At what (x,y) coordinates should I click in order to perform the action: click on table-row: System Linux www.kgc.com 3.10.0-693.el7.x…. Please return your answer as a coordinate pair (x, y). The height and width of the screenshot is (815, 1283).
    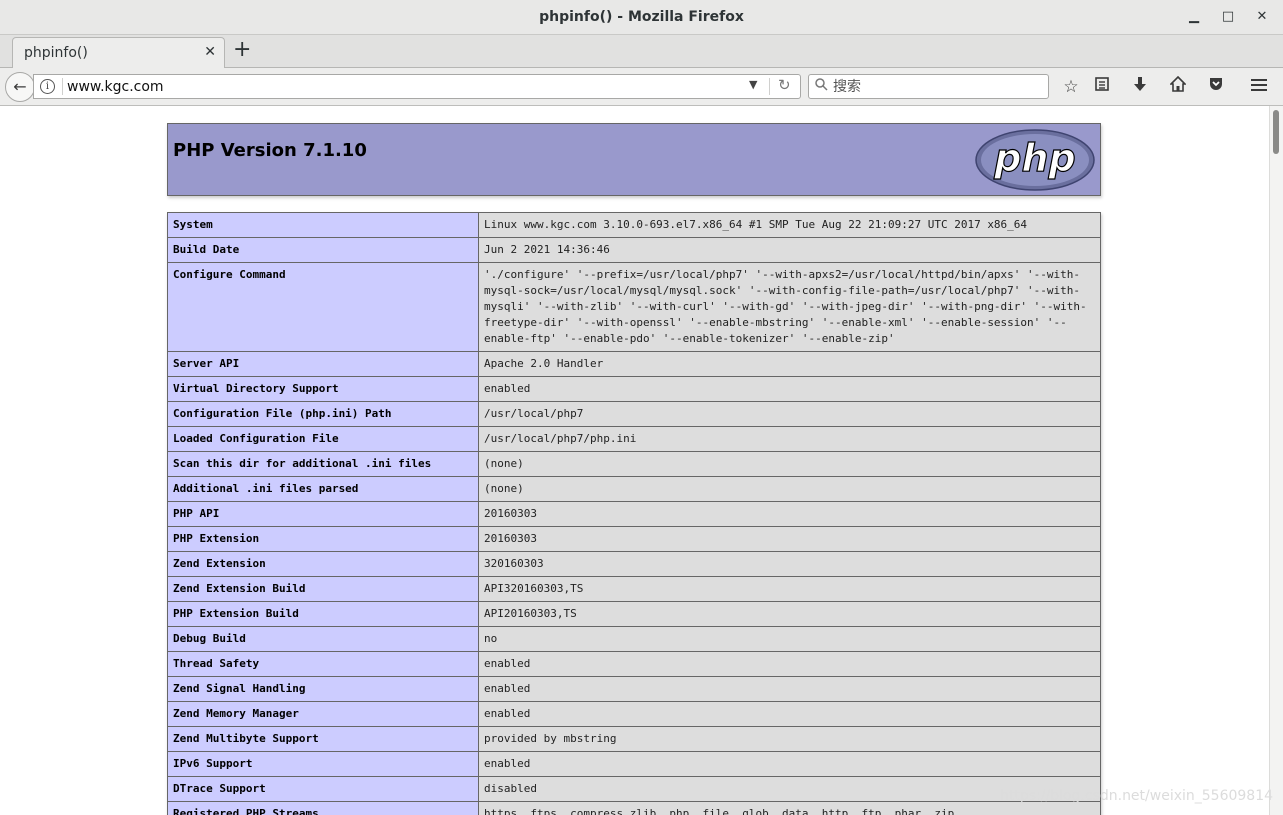
    Looking at the image, I should click on (634, 225).